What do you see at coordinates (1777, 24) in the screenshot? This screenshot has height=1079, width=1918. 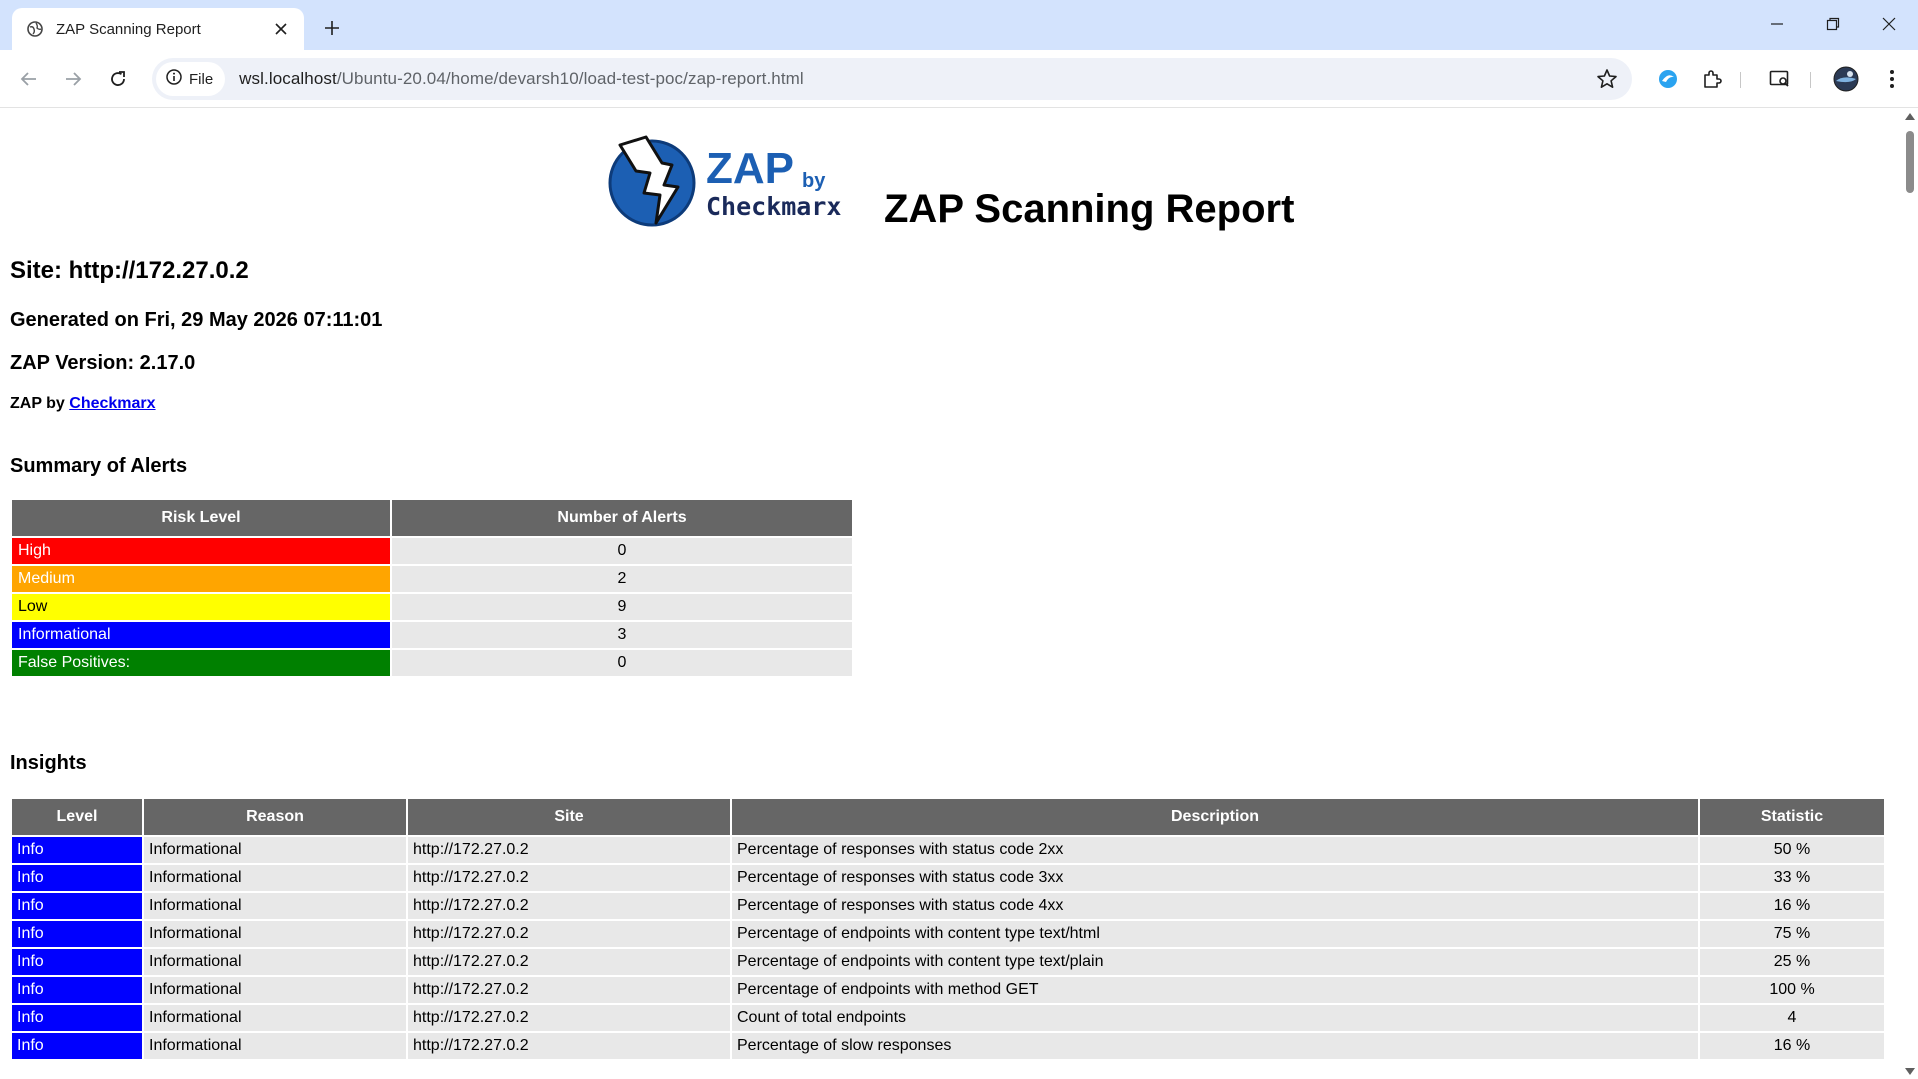 I see `minimize-icon` at bounding box center [1777, 24].